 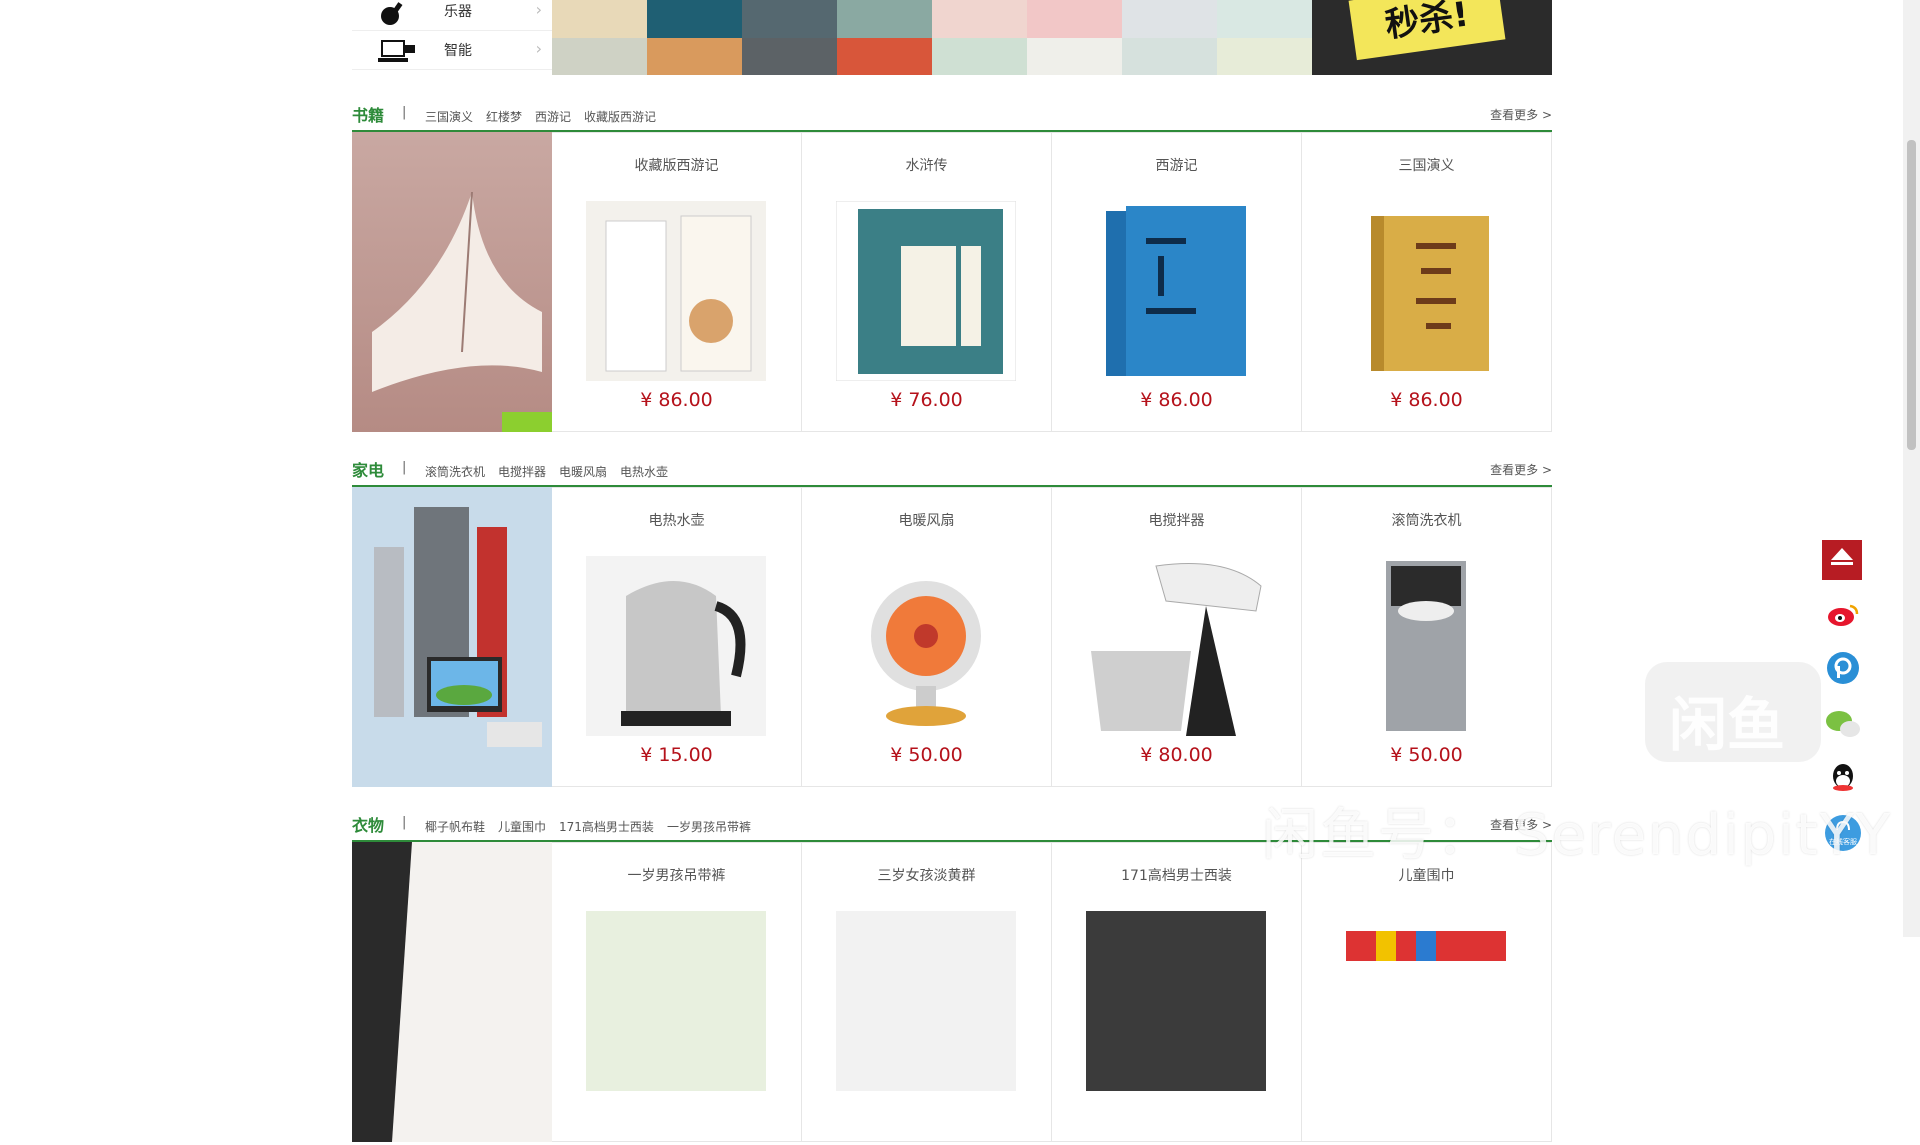 What do you see at coordinates (709, 826) in the screenshot?
I see `tag-link: 一岁男孩吊带裤` at bounding box center [709, 826].